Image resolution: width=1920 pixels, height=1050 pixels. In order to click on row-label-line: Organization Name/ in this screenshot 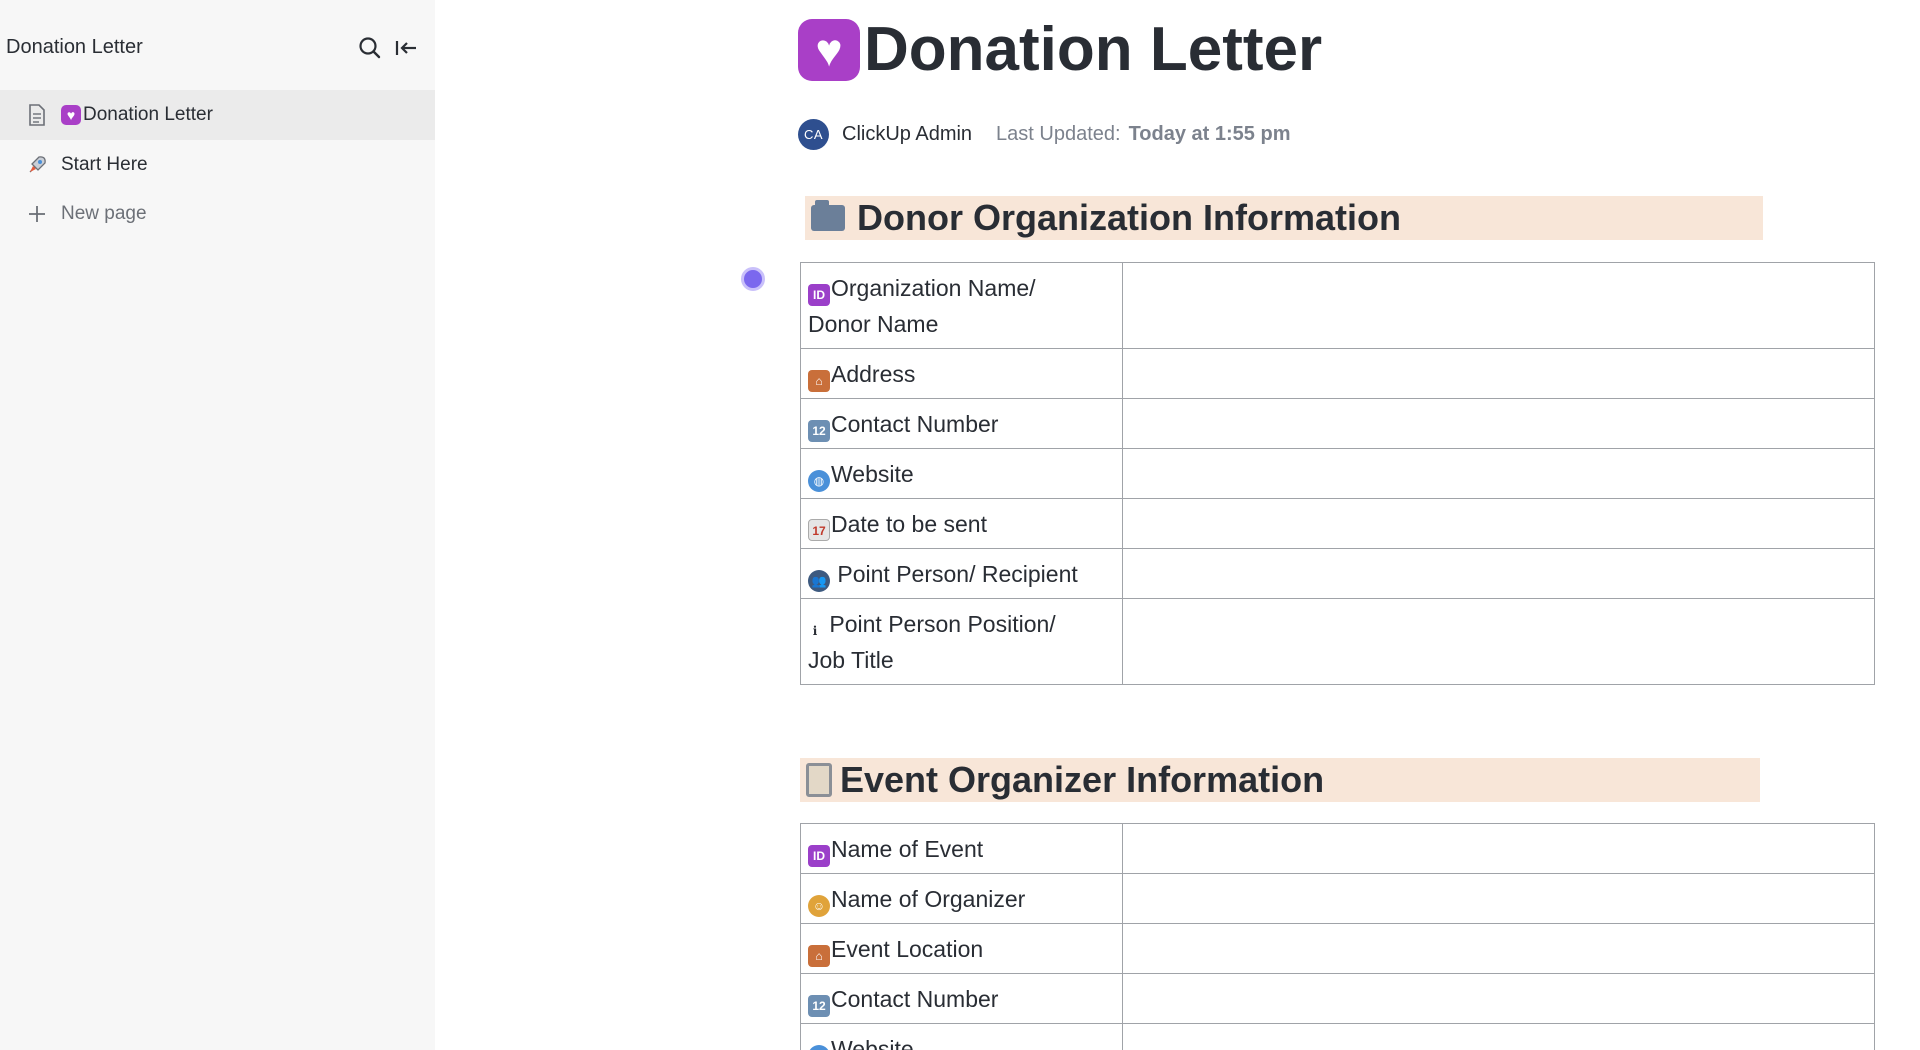, I will do `click(933, 288)`.